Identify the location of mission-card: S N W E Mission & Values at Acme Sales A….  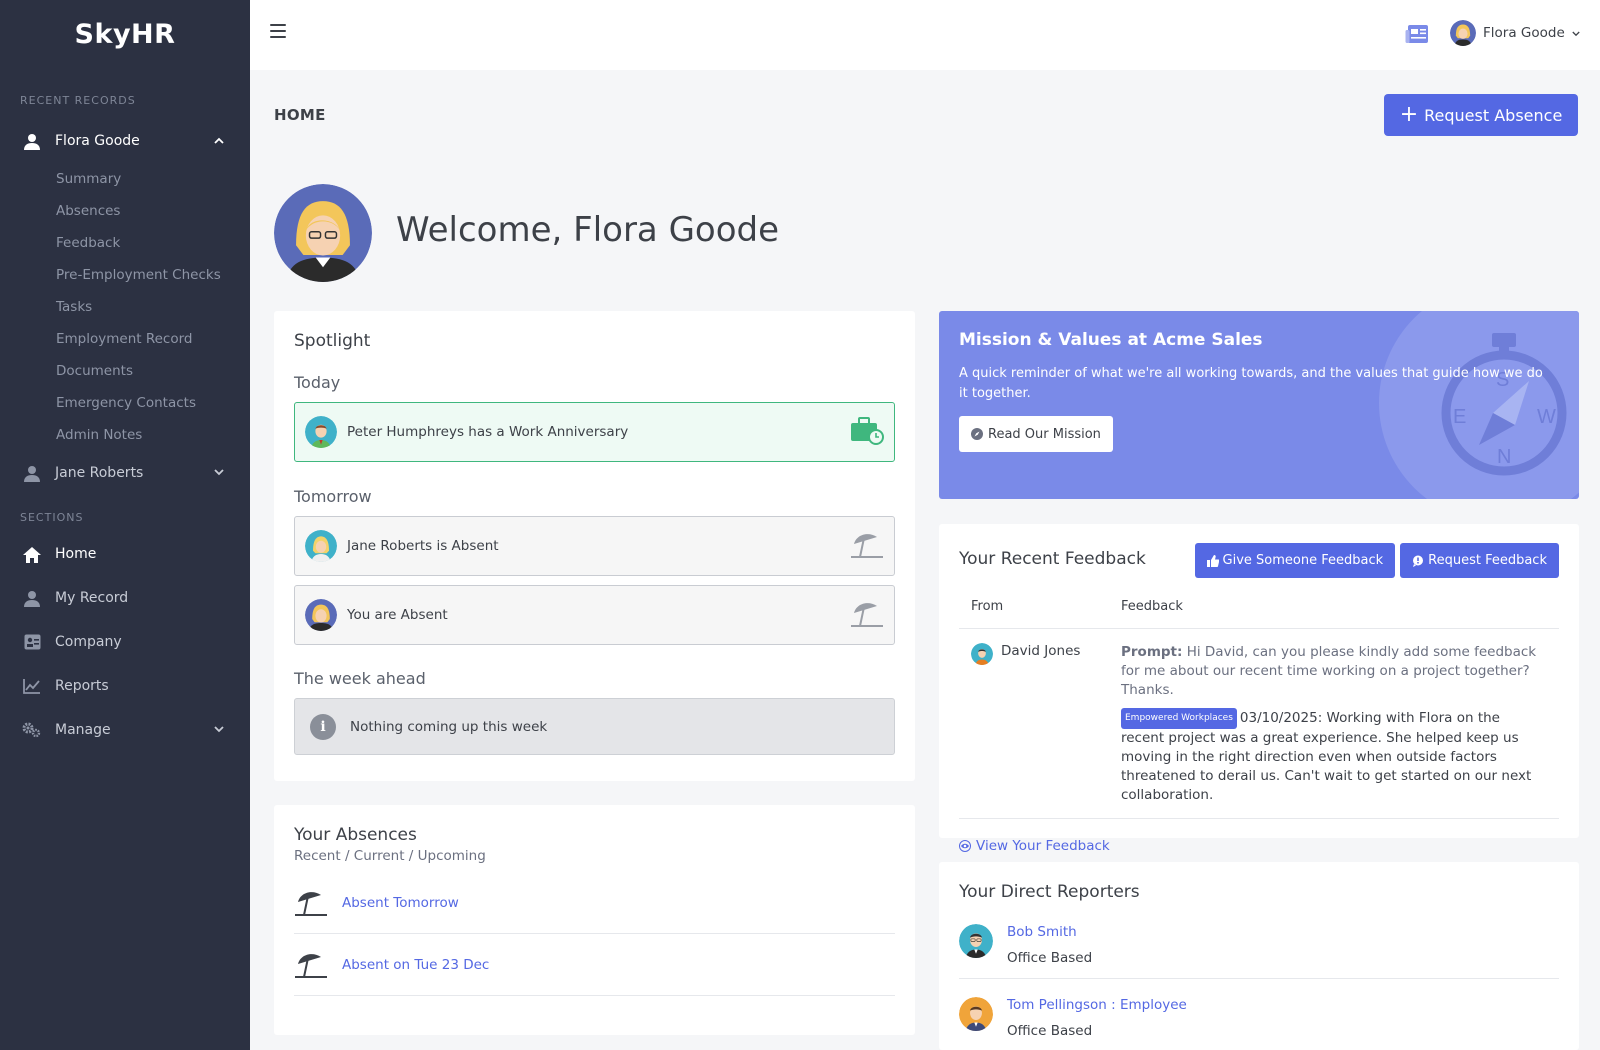
(1259, 405).